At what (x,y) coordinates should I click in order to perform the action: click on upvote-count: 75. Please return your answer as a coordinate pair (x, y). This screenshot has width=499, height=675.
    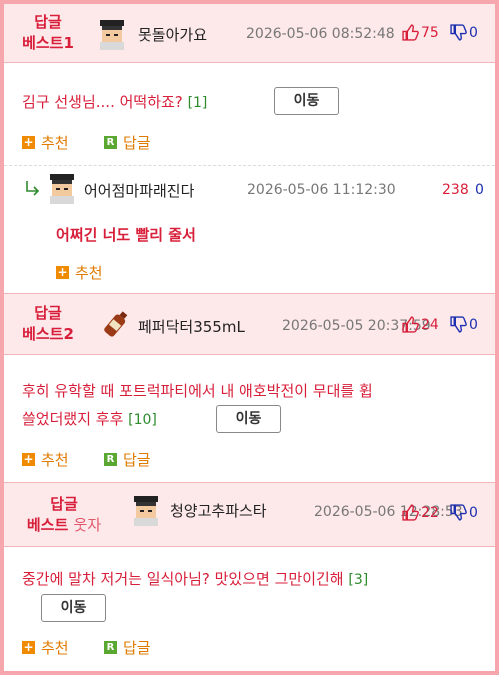
    Looking at the image, I should click on (430, 32).